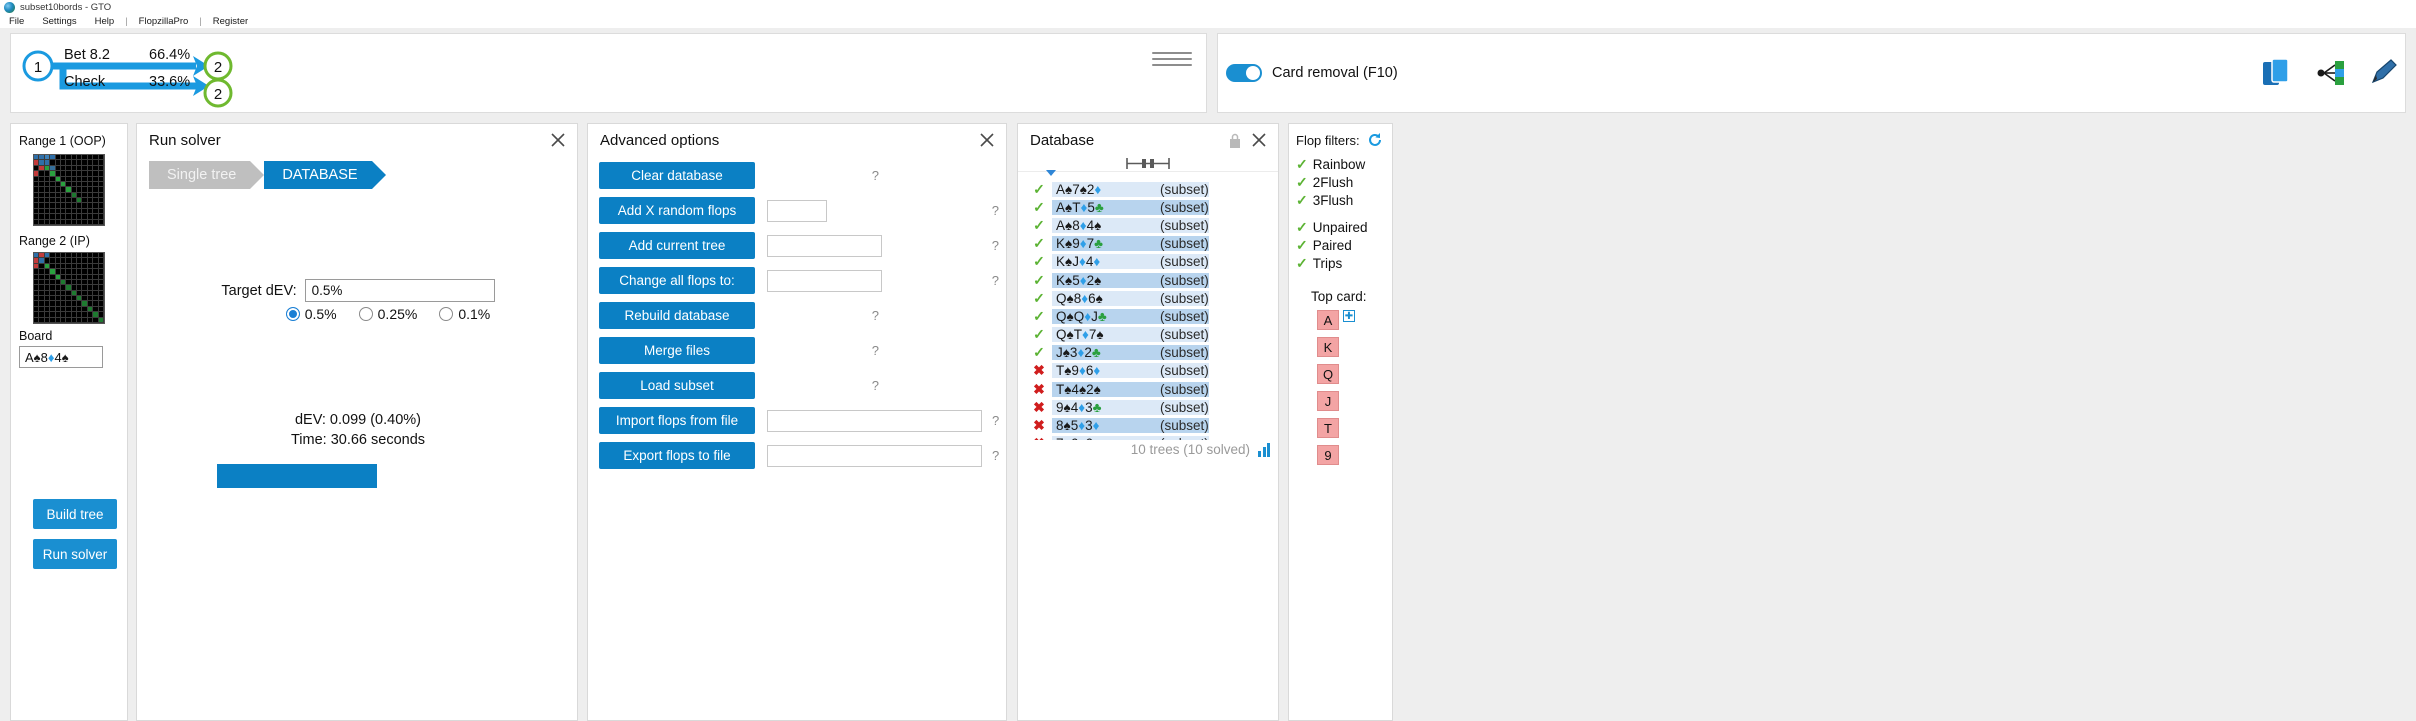 The image size is (2416, 721). I want to click on top-card-button-Q: Q, so click(1328, 374).